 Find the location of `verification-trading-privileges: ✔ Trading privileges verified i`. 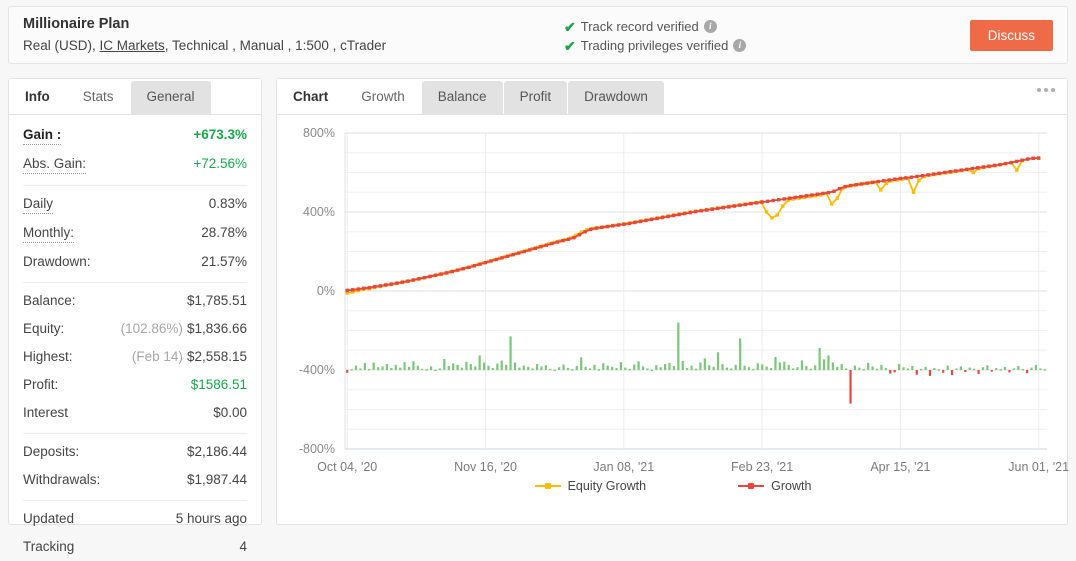

verification-trading-privileges: ✔ Trading privileges verified i is located at coordinates (655, 45).